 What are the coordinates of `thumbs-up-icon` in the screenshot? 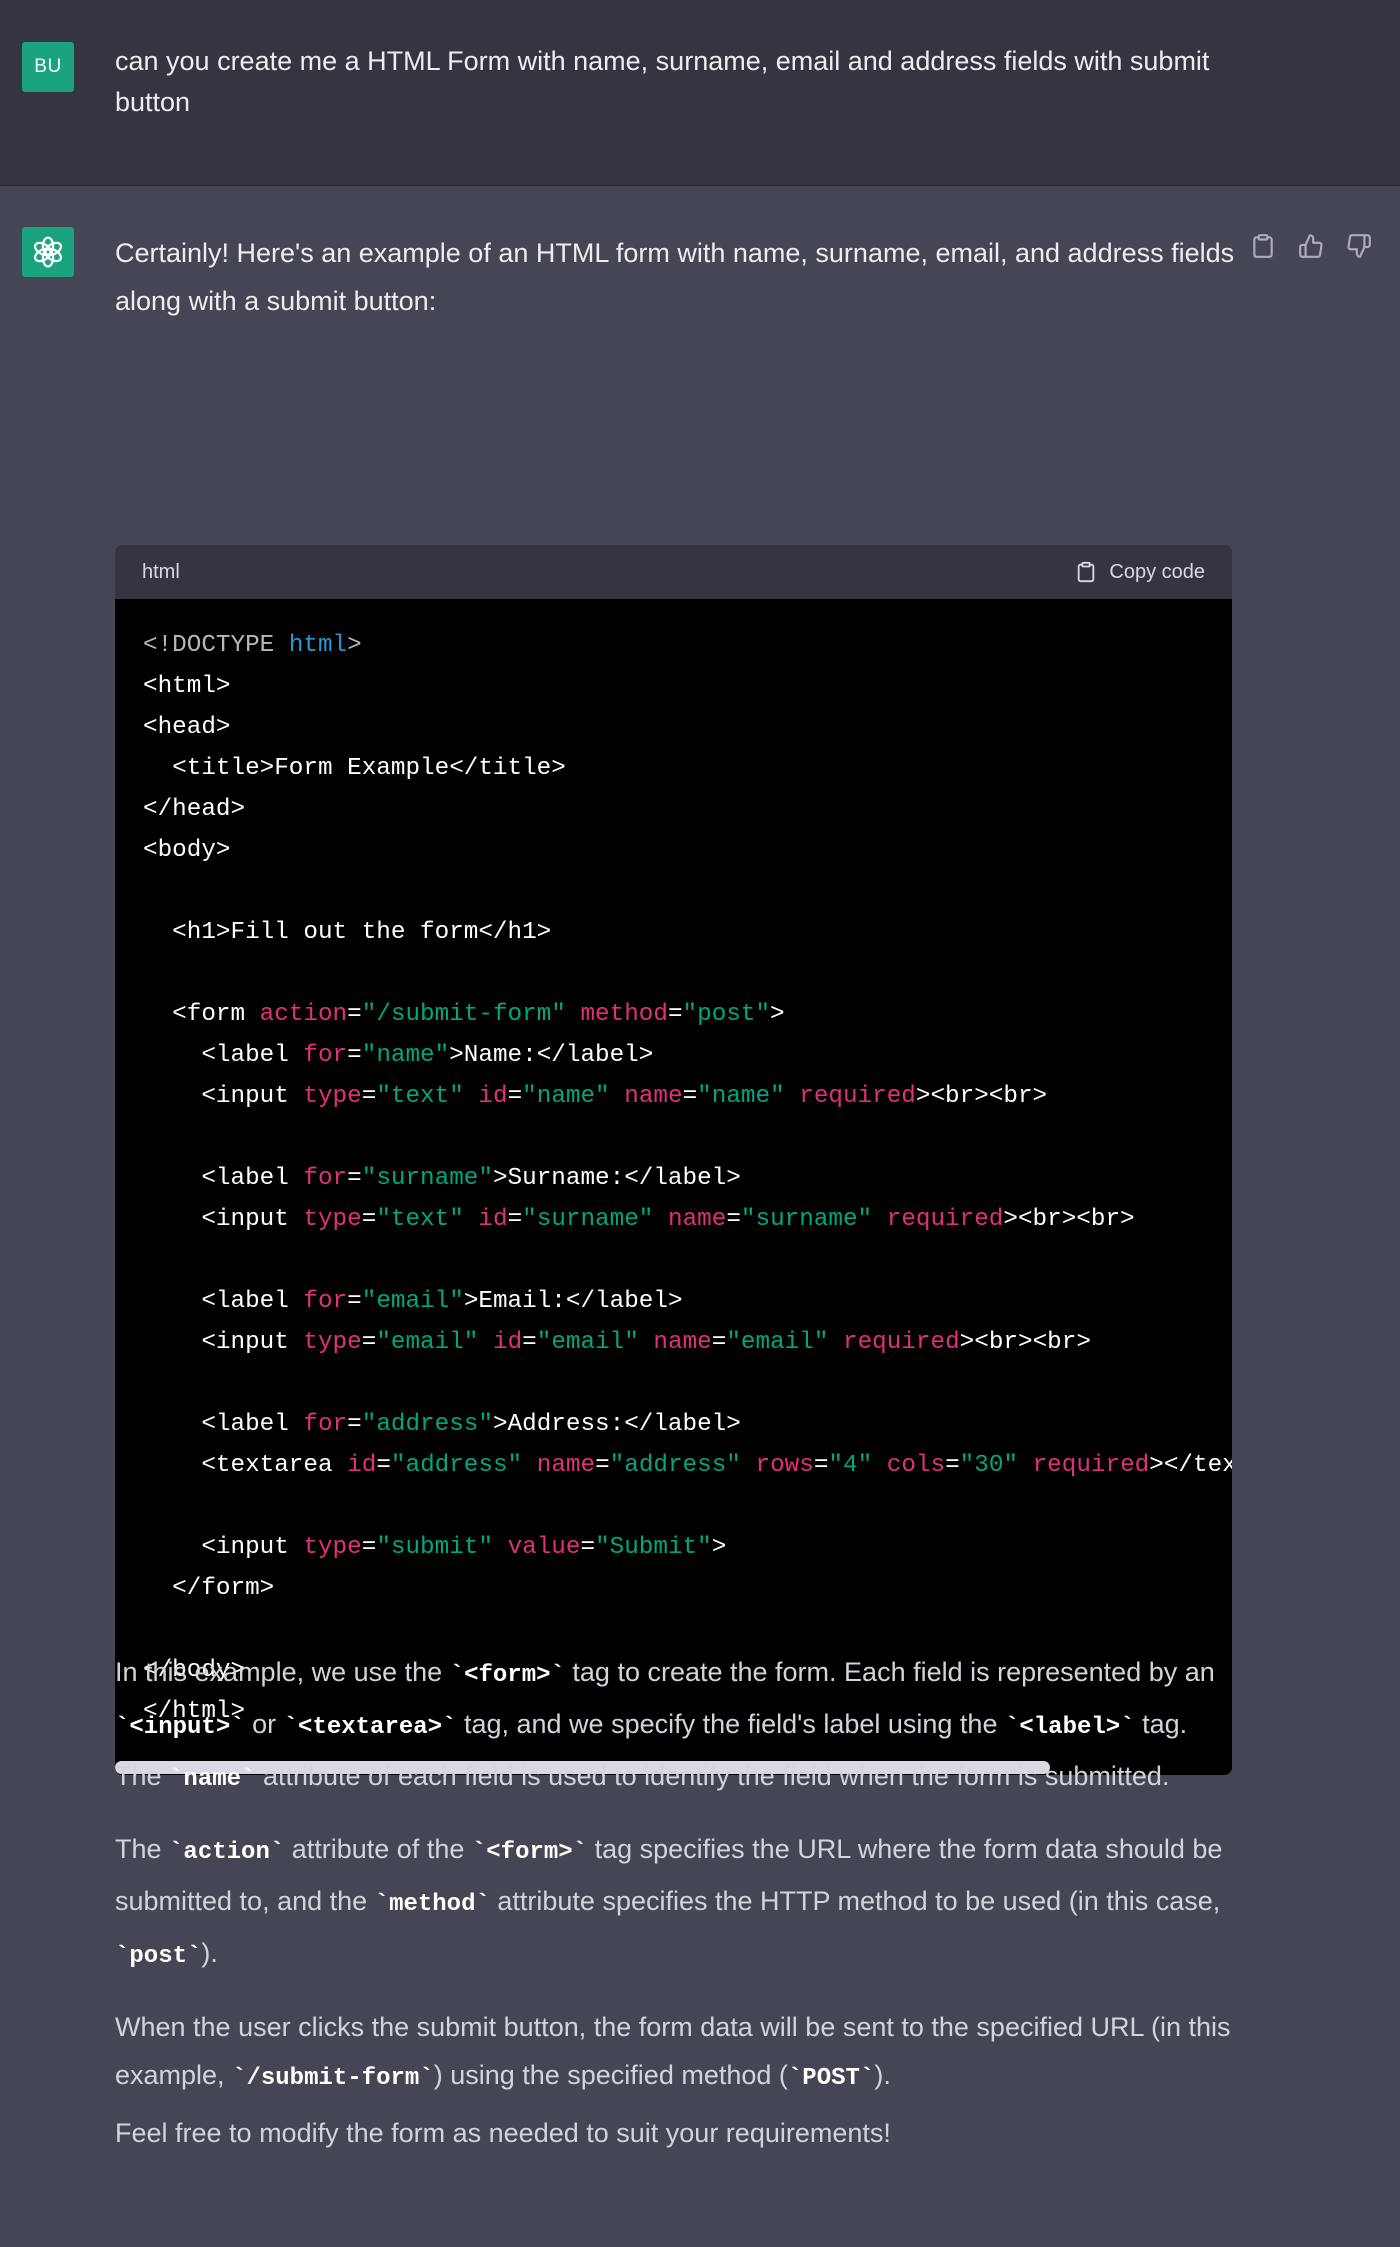 It's located at (1311, 246).